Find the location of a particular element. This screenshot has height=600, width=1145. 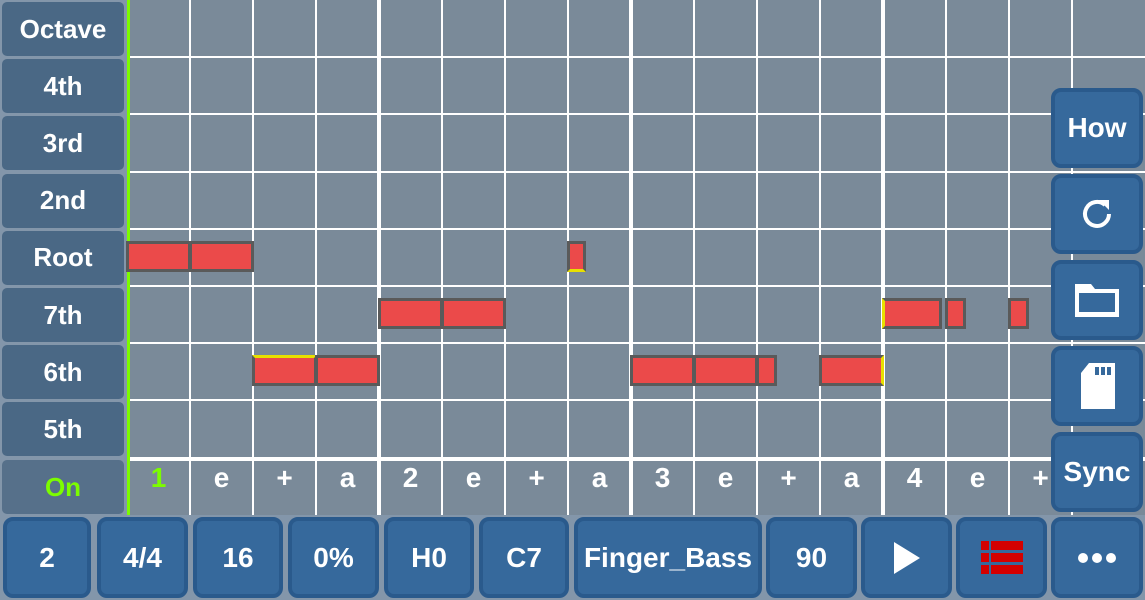

on-label: On is located at coordinates (63, 486).